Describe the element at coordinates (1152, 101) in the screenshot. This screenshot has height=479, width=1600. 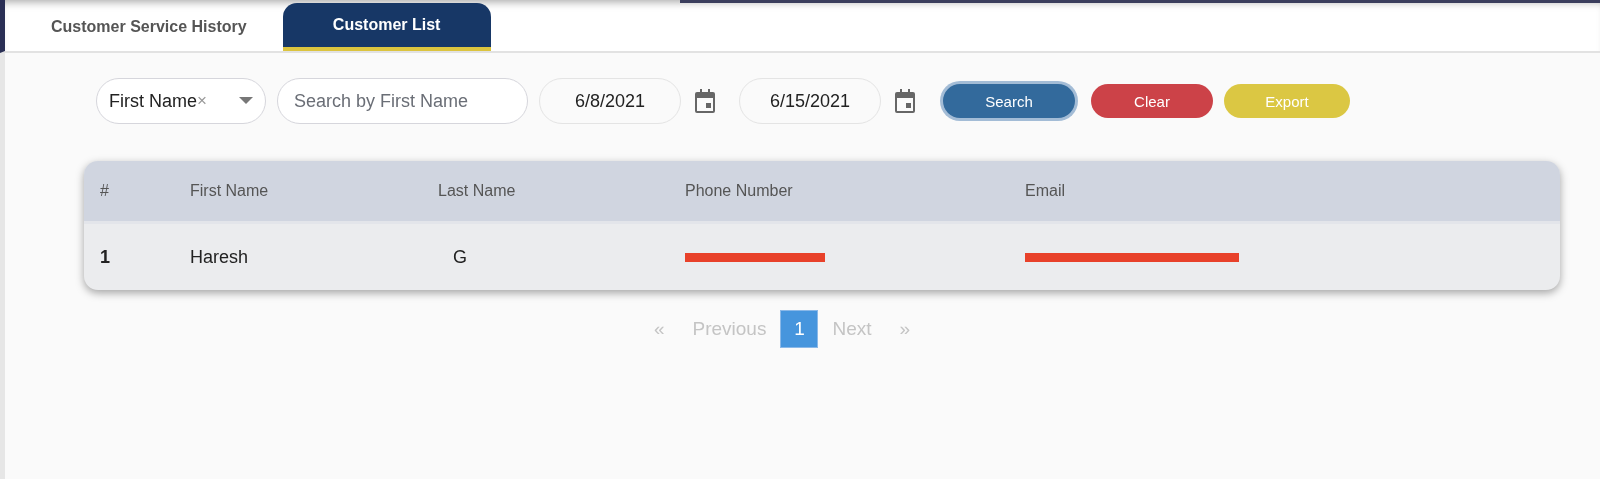
I see `clear-button: Clear` at that location.